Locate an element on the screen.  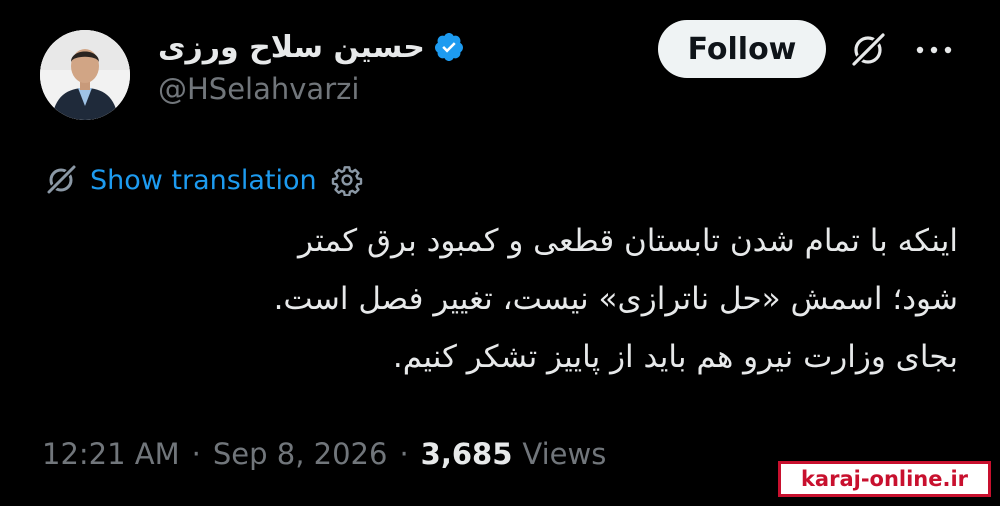
watermark-badge: karaj-online.ir is located at coordinates (884, 479).